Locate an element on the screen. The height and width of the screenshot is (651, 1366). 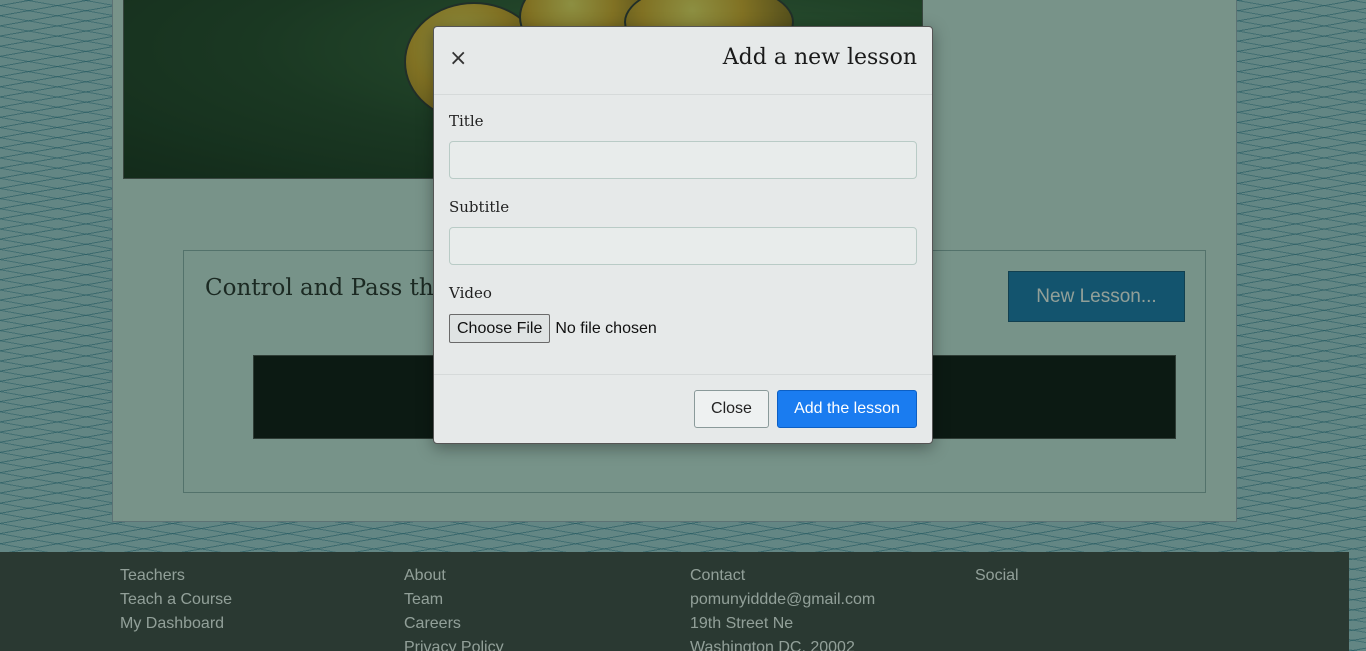
choose-file-button: Choose File is located at coordinates (500, 328).